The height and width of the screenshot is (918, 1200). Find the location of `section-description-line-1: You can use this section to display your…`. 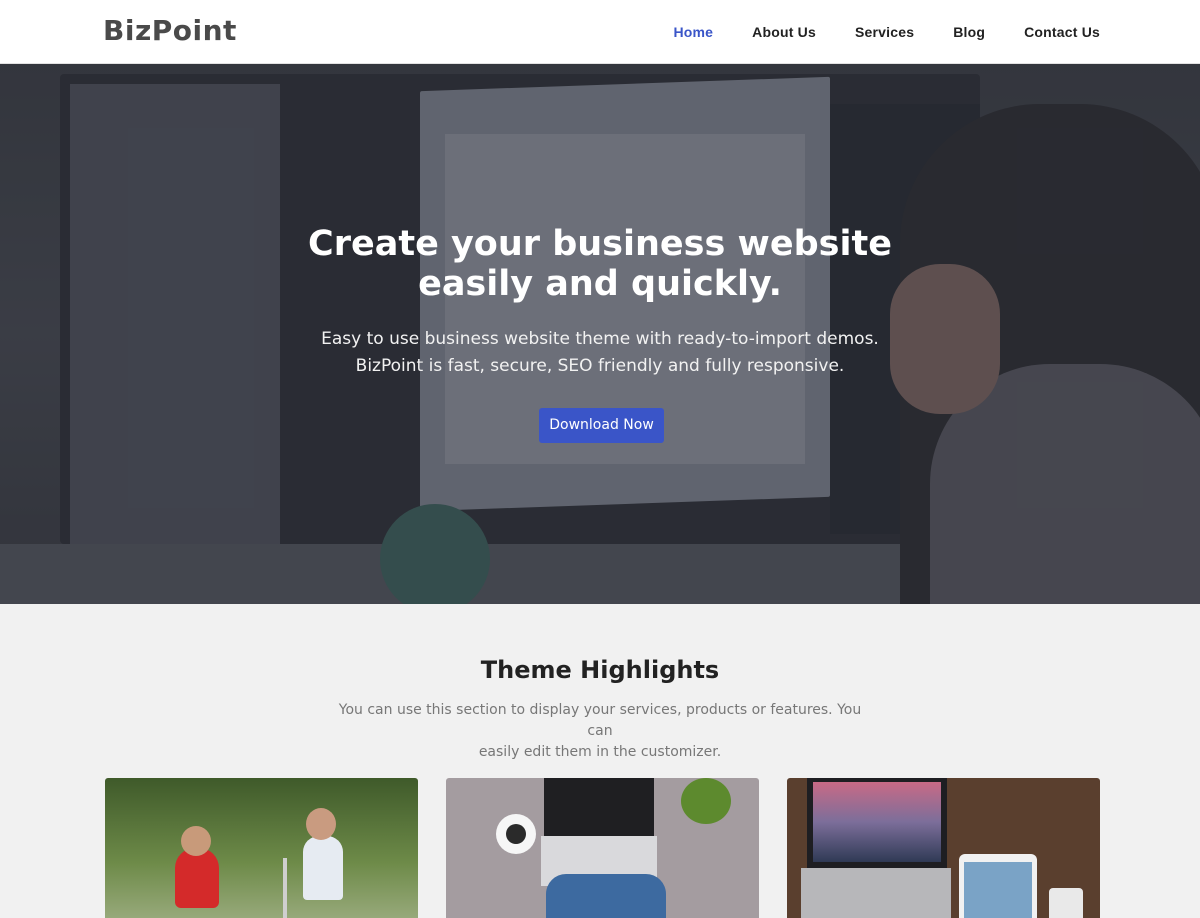

section-description-line-1: You can use this section to display your… is located at coordinates (600, 720).